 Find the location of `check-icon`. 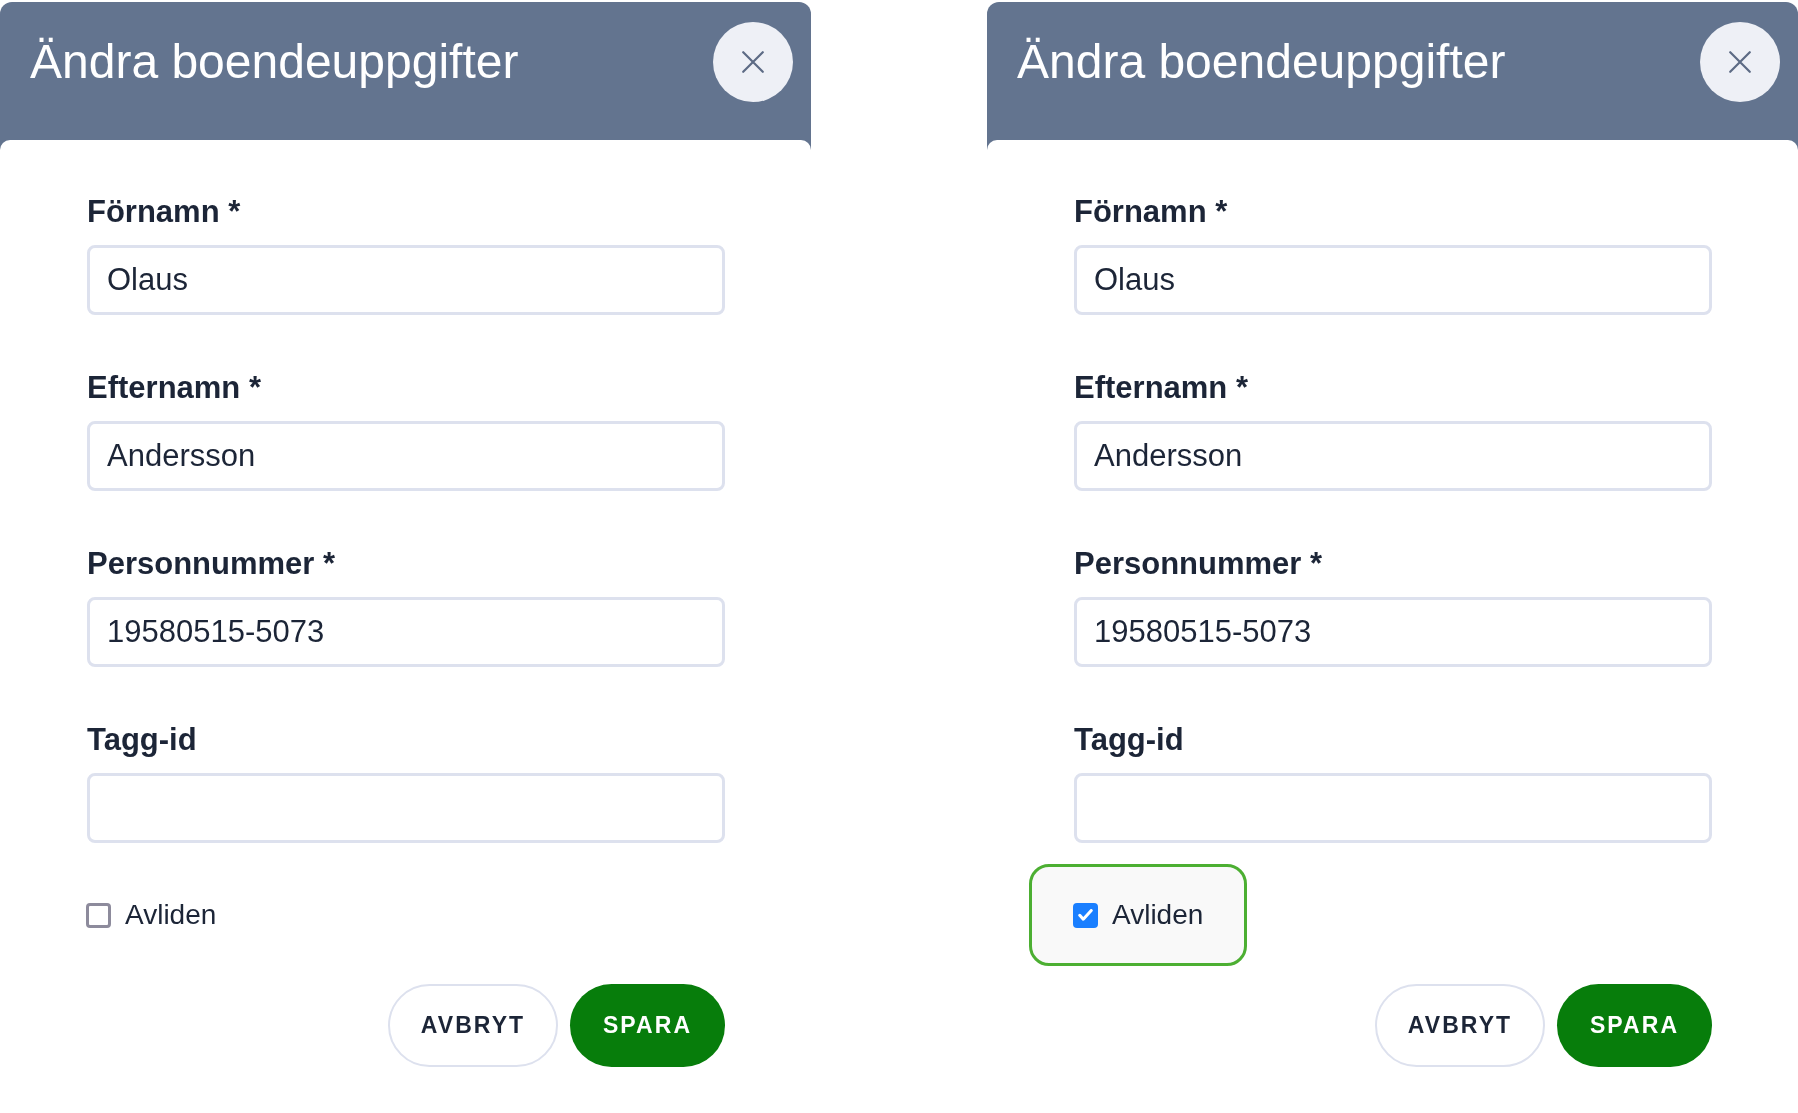

check-icon is located at coordinates (1085, 915).